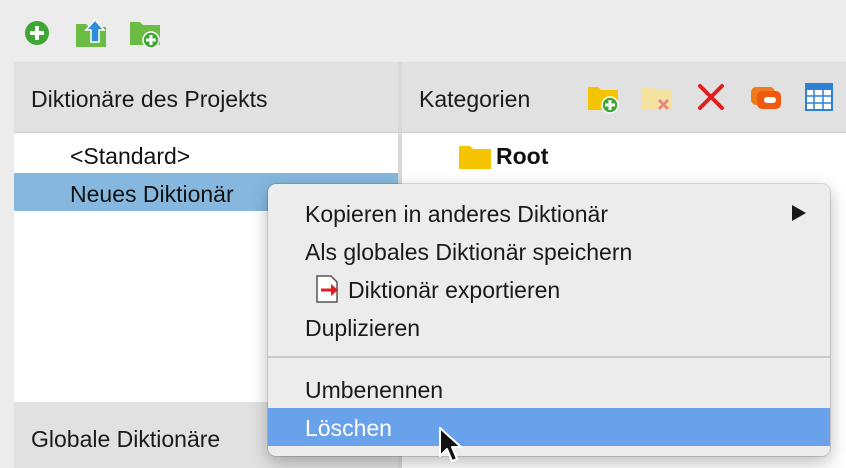  I want to click on menu-separator, so click(549, 357).